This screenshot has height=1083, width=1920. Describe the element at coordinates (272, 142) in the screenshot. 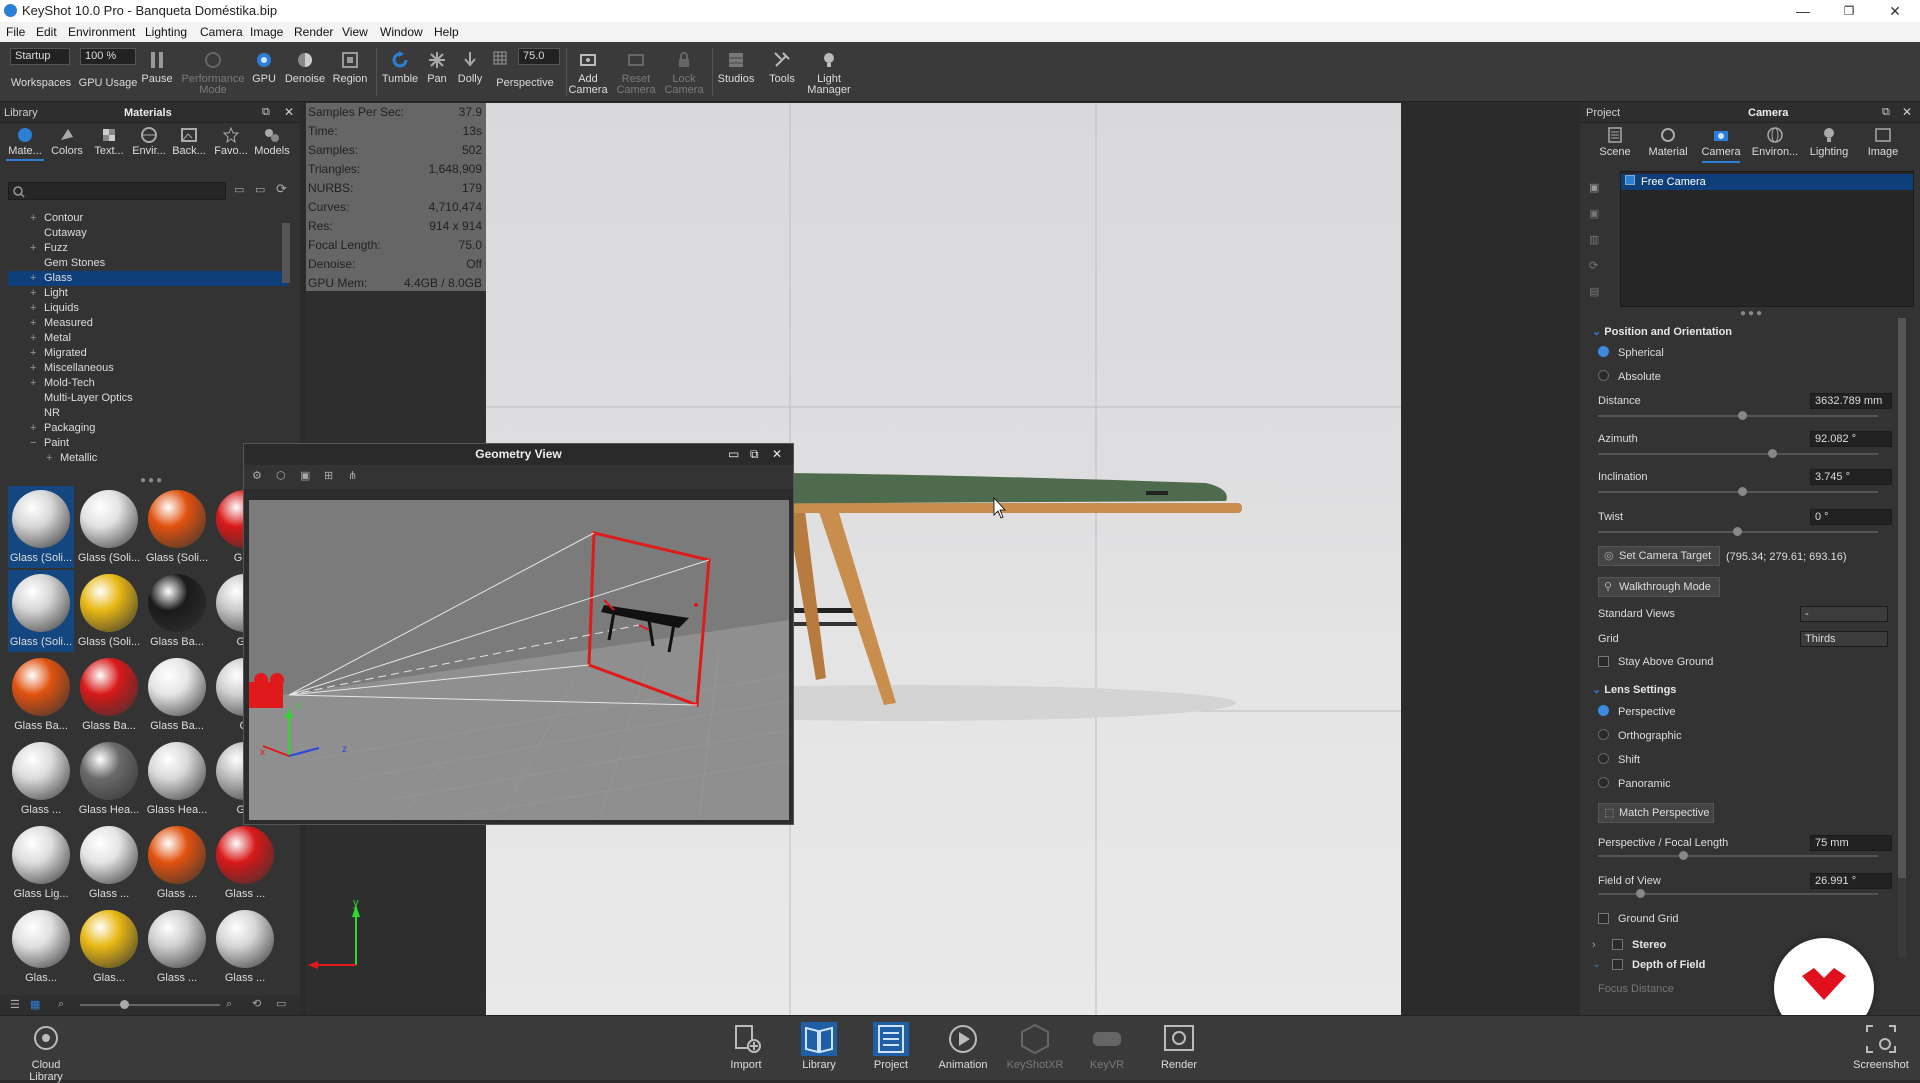

I see `tab-models: Models` at that location.